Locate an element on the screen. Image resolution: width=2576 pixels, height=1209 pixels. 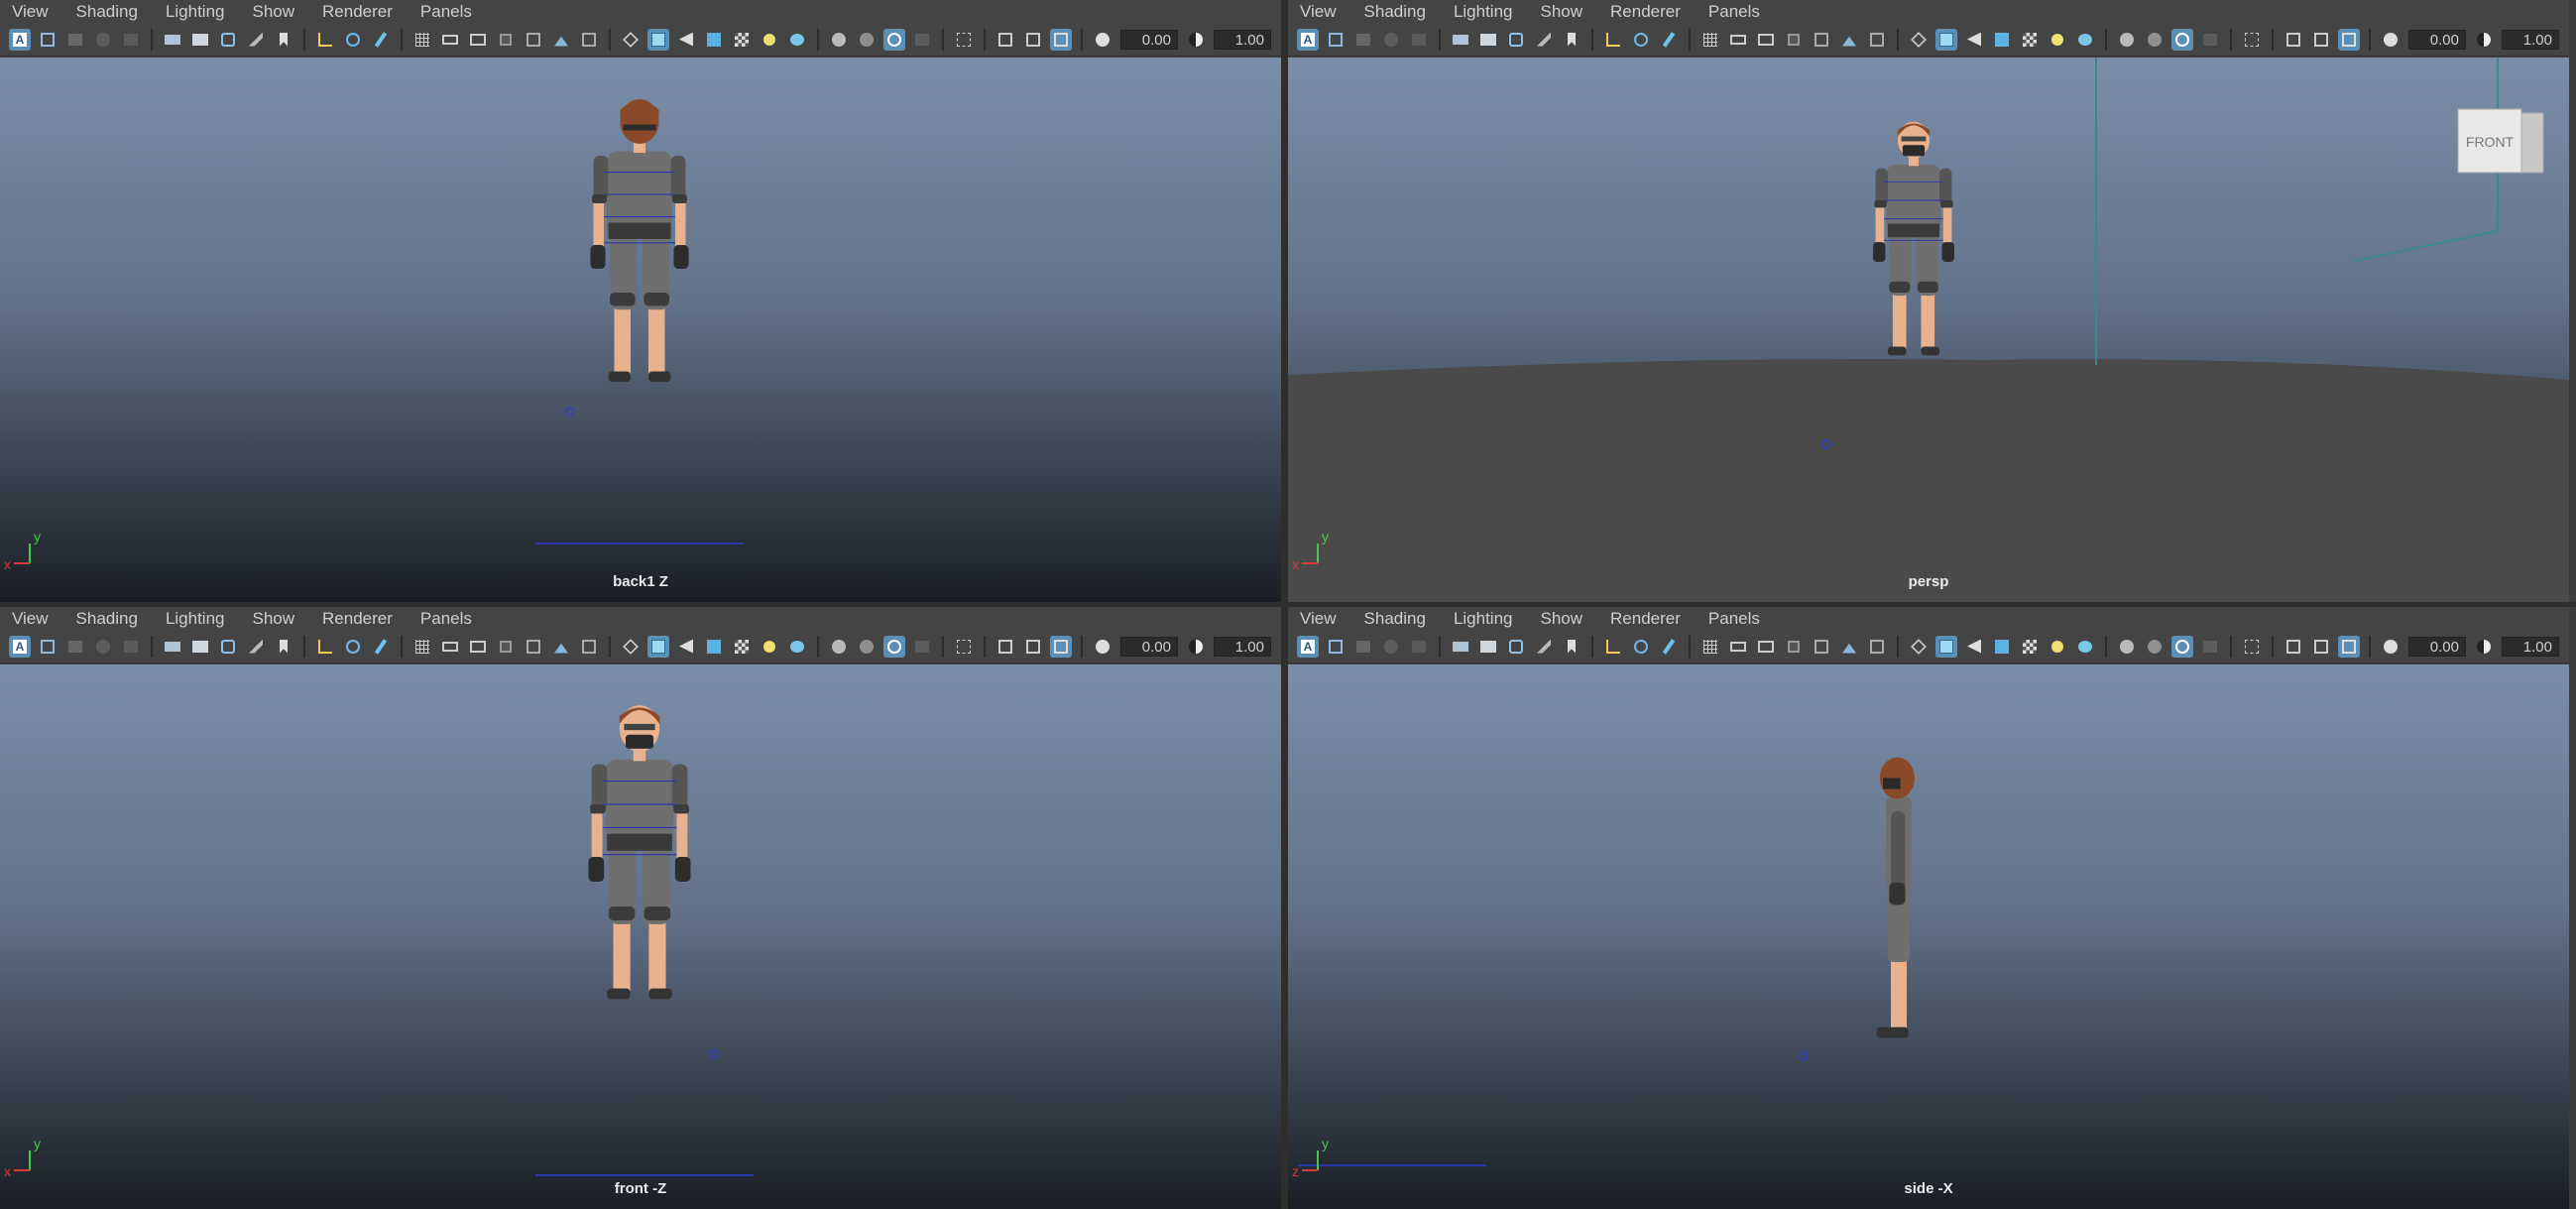
brush-icon is located at coordinates (1669, 647).